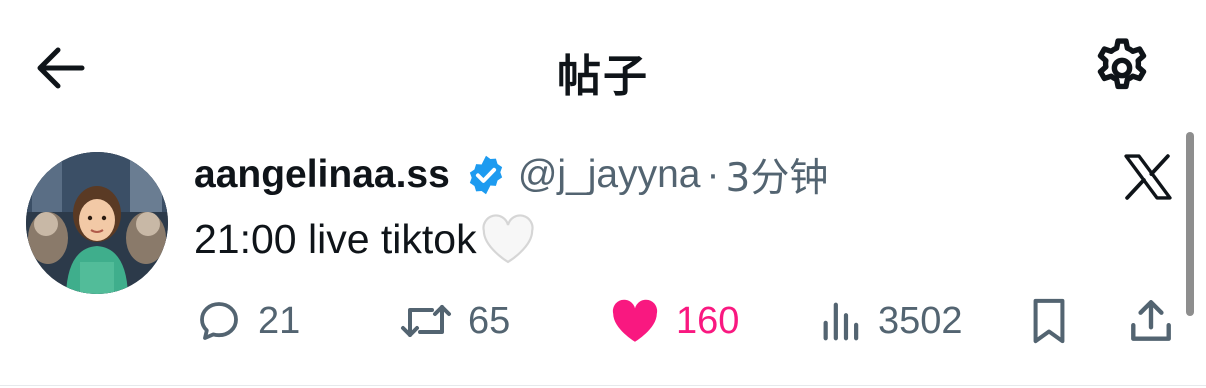 The image size is (1206, 388). I want to click on reply-button: 21, so click(247, 321).